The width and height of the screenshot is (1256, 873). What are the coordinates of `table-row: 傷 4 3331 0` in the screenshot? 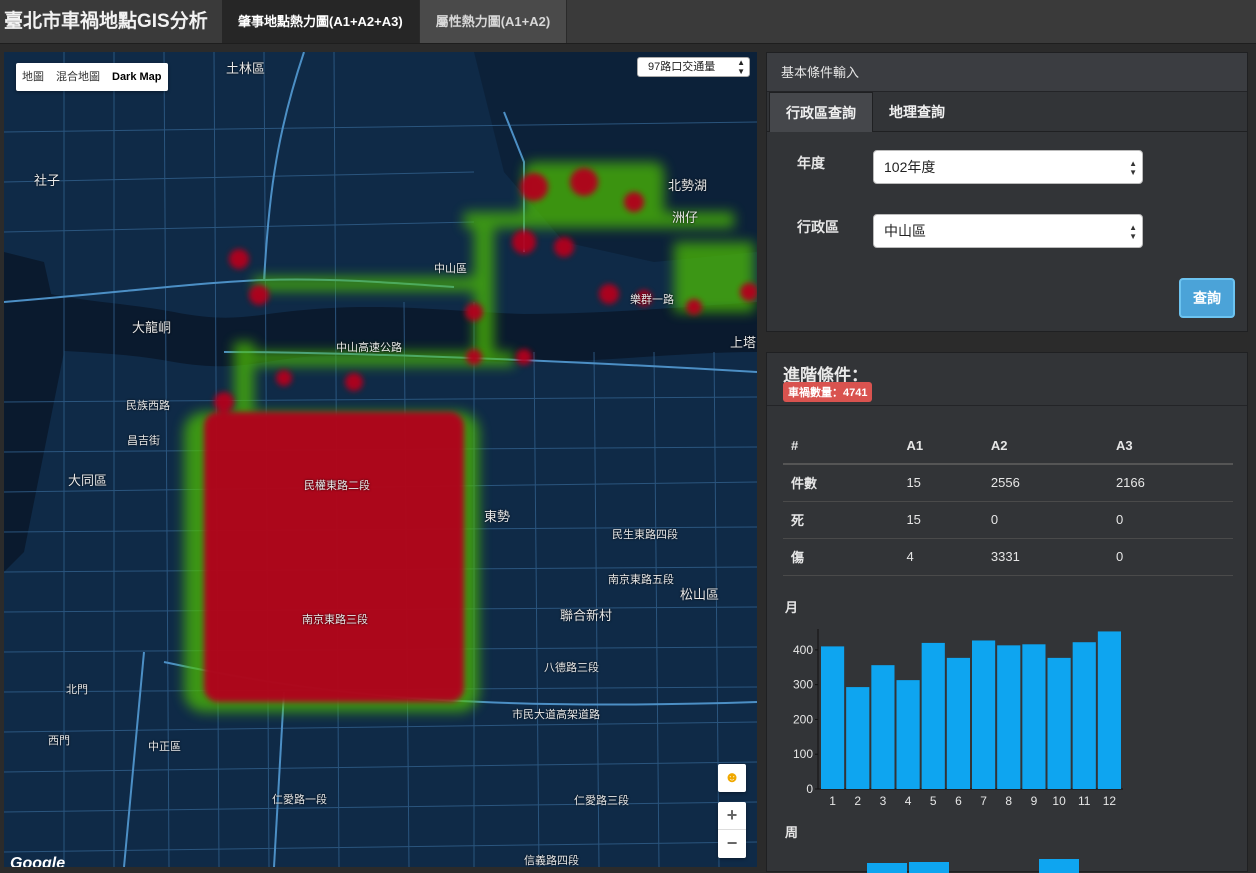 It's located at (1008, 557).